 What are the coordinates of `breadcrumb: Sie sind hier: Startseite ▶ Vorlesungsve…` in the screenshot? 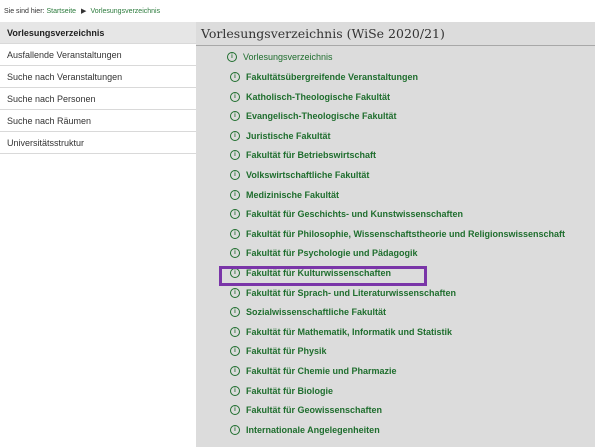 It's located at (82, 11).